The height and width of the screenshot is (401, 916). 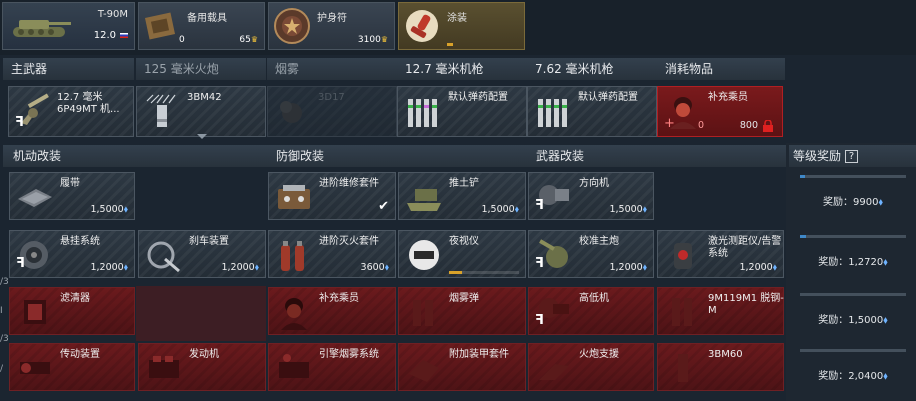 What do you see at coordinates (748, 125) in the screenshot?
I see `crew-price: 800` at bounding box center [748, 125].